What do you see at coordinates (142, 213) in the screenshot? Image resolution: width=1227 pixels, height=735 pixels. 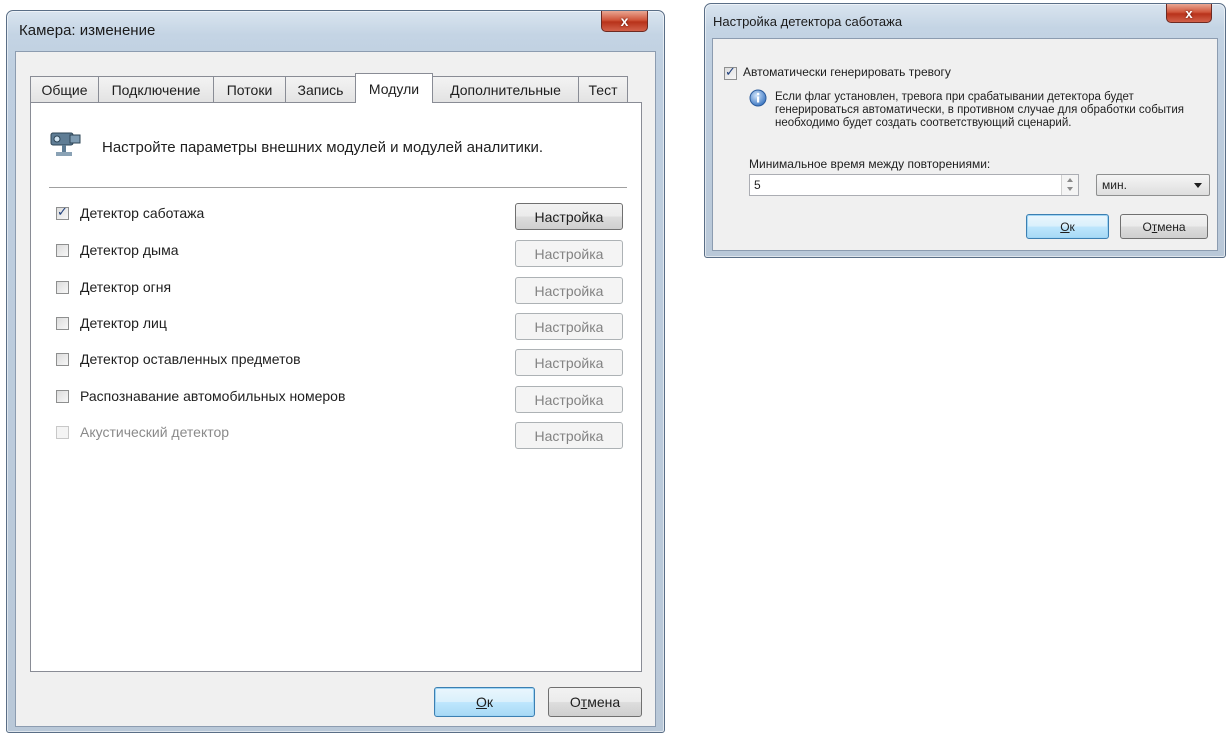 I see `module-label: Детектор саботажа` at bounding box center [142, 213].